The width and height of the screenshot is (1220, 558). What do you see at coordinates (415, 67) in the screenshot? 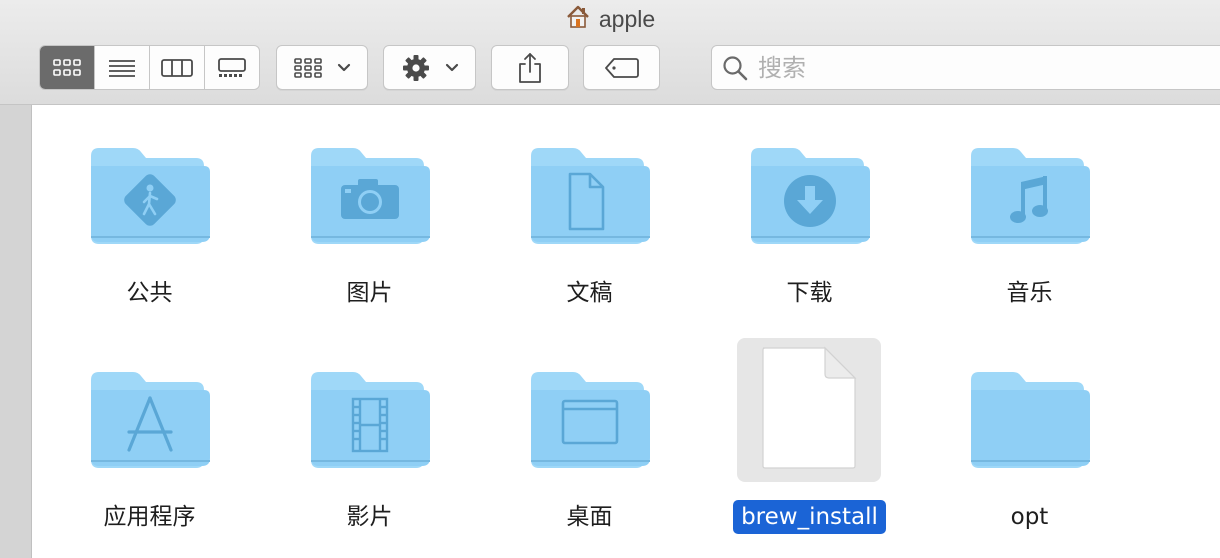
I see `gear-icon` at bounding box center [415, 67].